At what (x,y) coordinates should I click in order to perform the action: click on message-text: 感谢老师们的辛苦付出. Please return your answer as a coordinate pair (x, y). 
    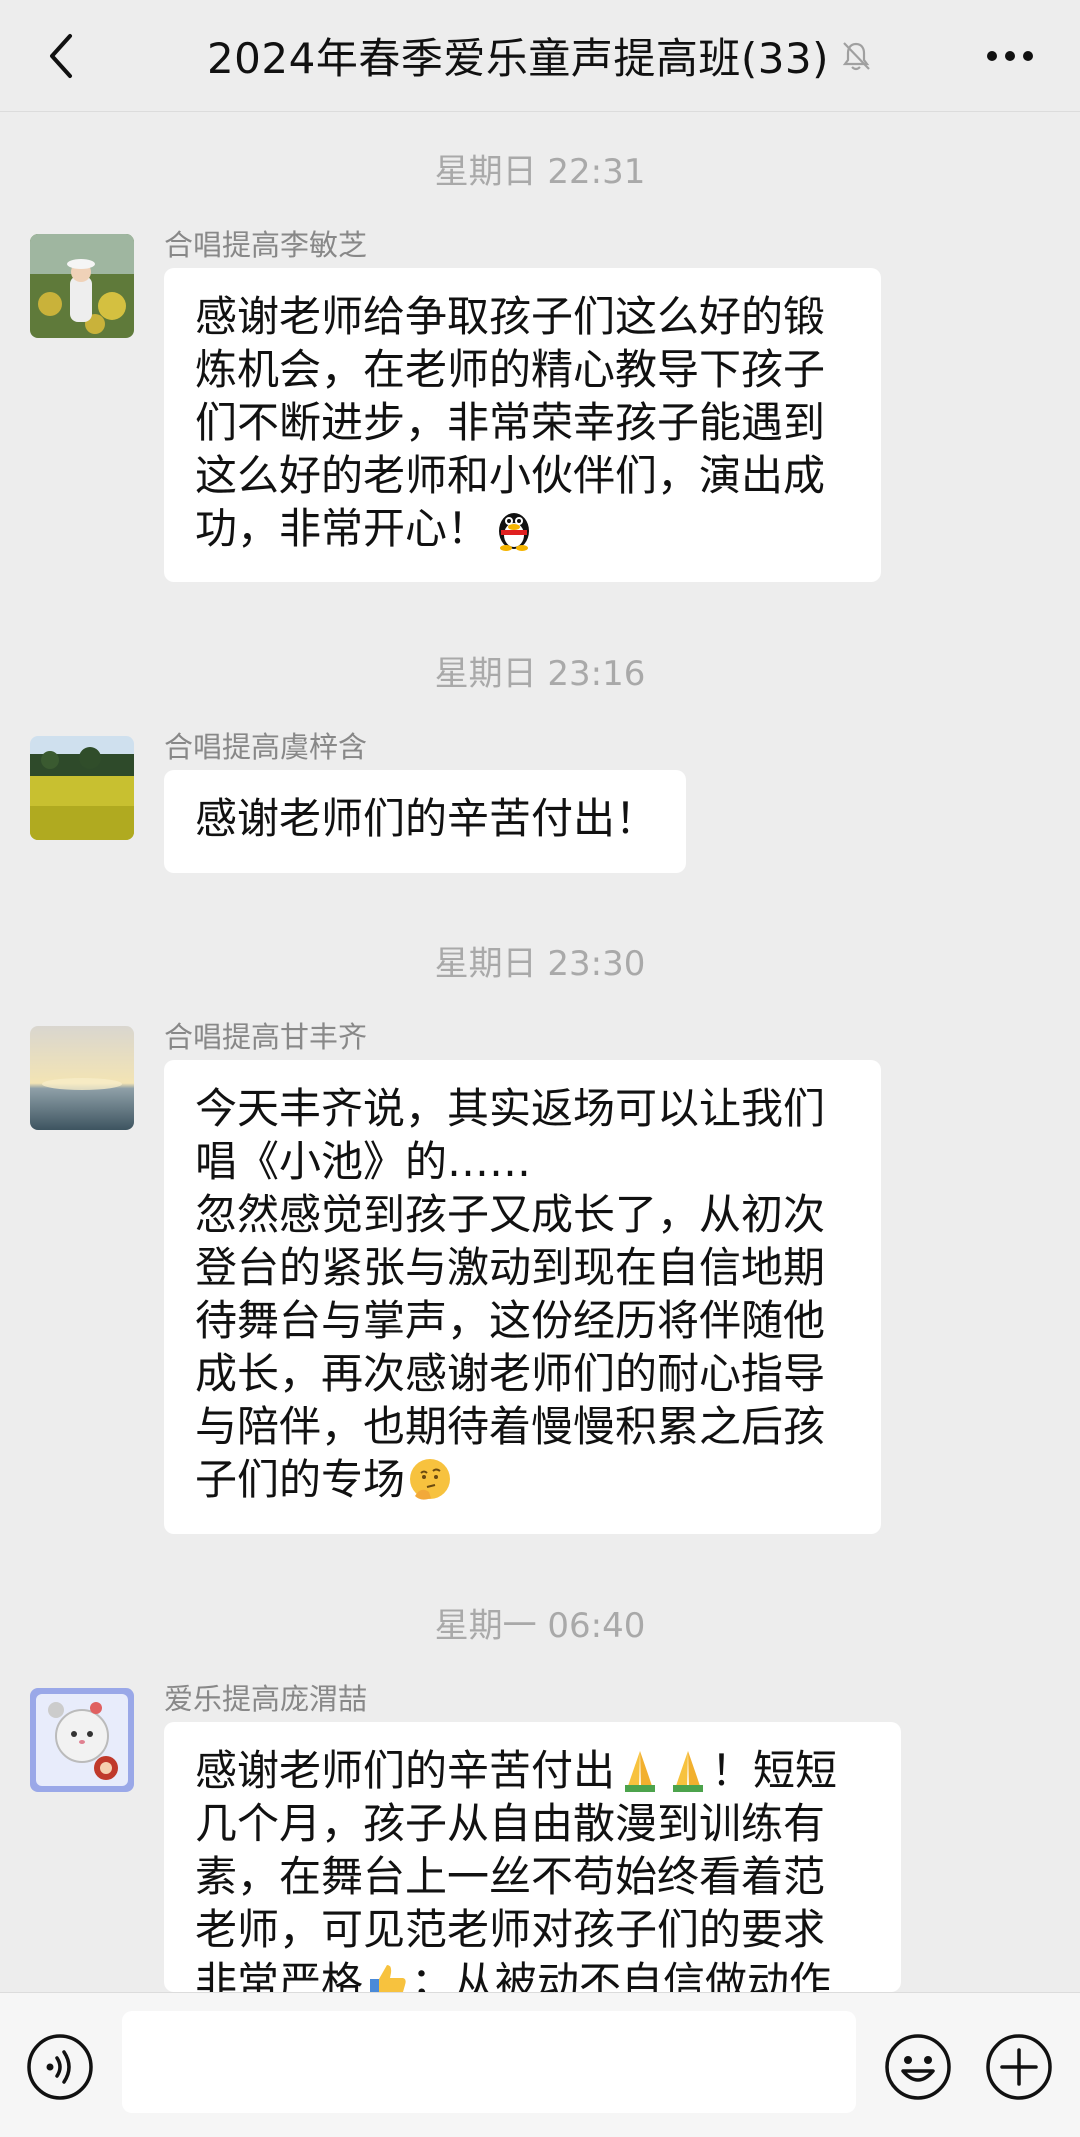
    Looking at the image, I should click on (405, 1770).